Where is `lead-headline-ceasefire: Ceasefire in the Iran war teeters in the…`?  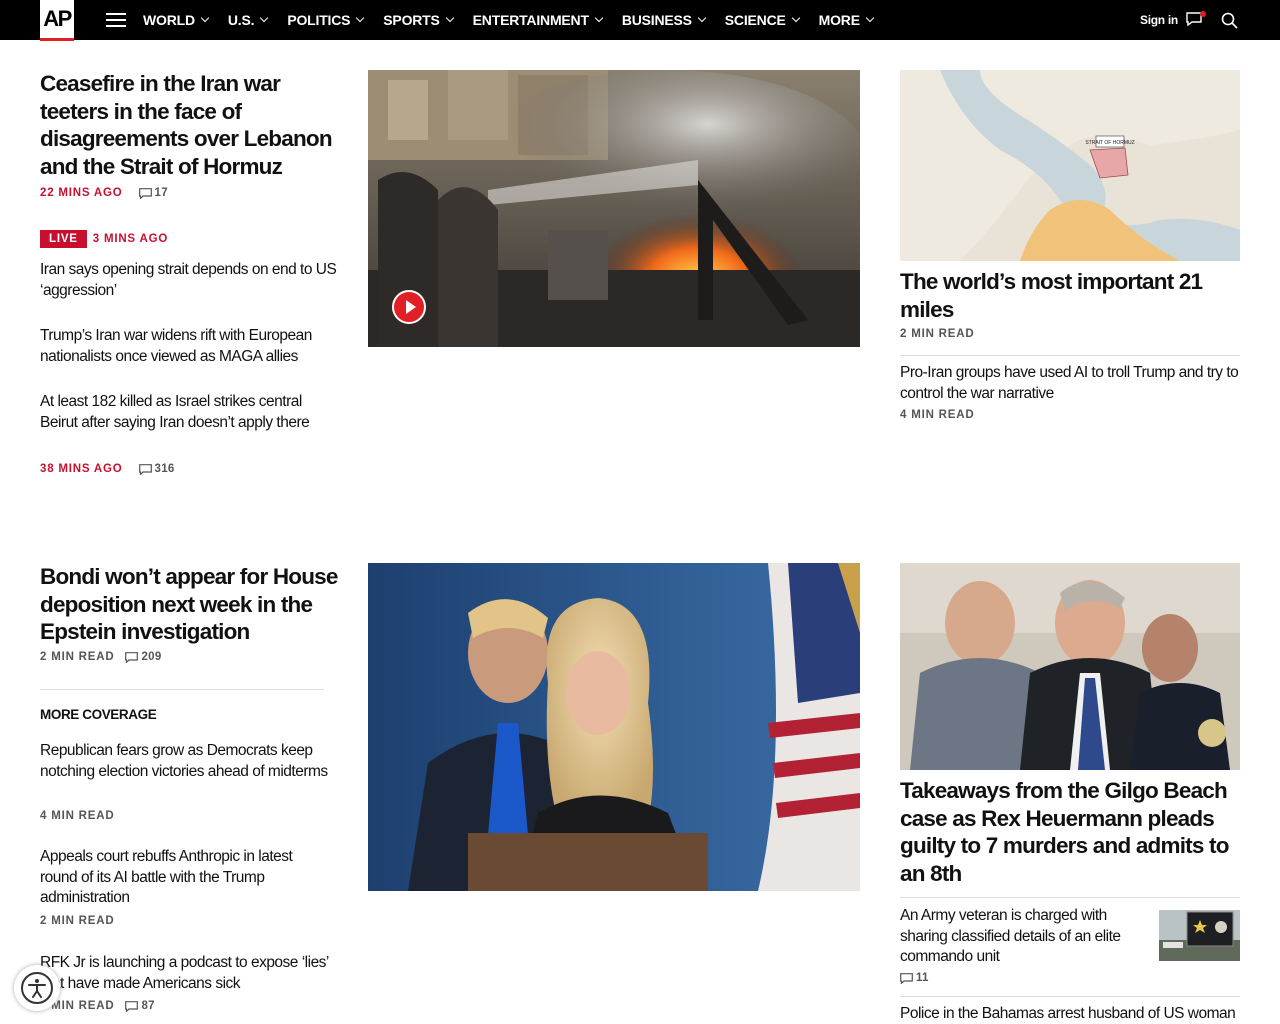 lead-headline-ceasefire: Ceasefire in the Iran war teeters in the… is located at coordinates (190, 125).